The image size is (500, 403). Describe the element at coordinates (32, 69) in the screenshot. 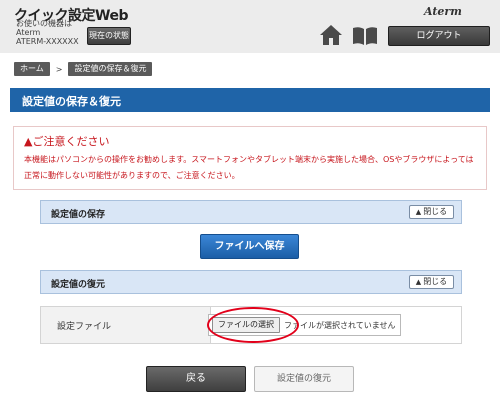

I see `breadcrumb-home: ホーム` at that location.